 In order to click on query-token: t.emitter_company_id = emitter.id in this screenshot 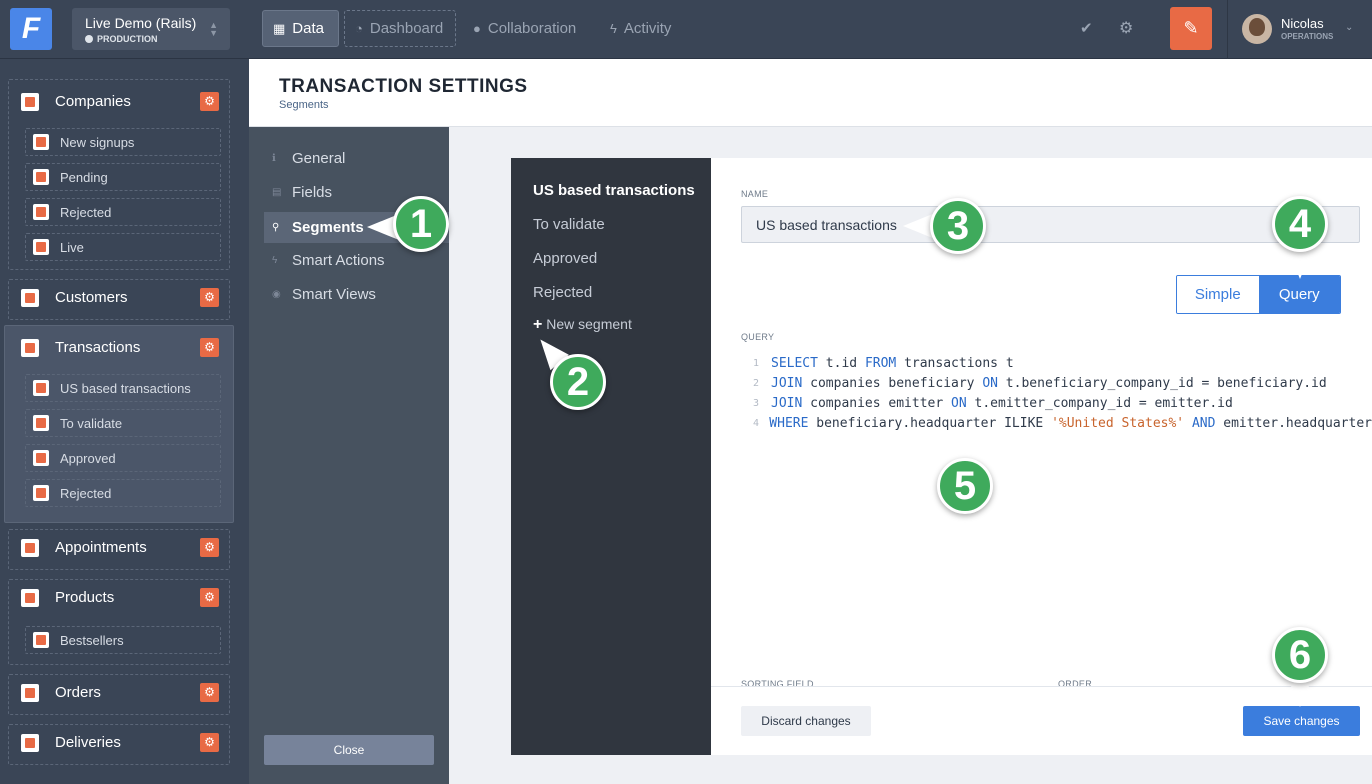, I will do `click(1099, 403)`.